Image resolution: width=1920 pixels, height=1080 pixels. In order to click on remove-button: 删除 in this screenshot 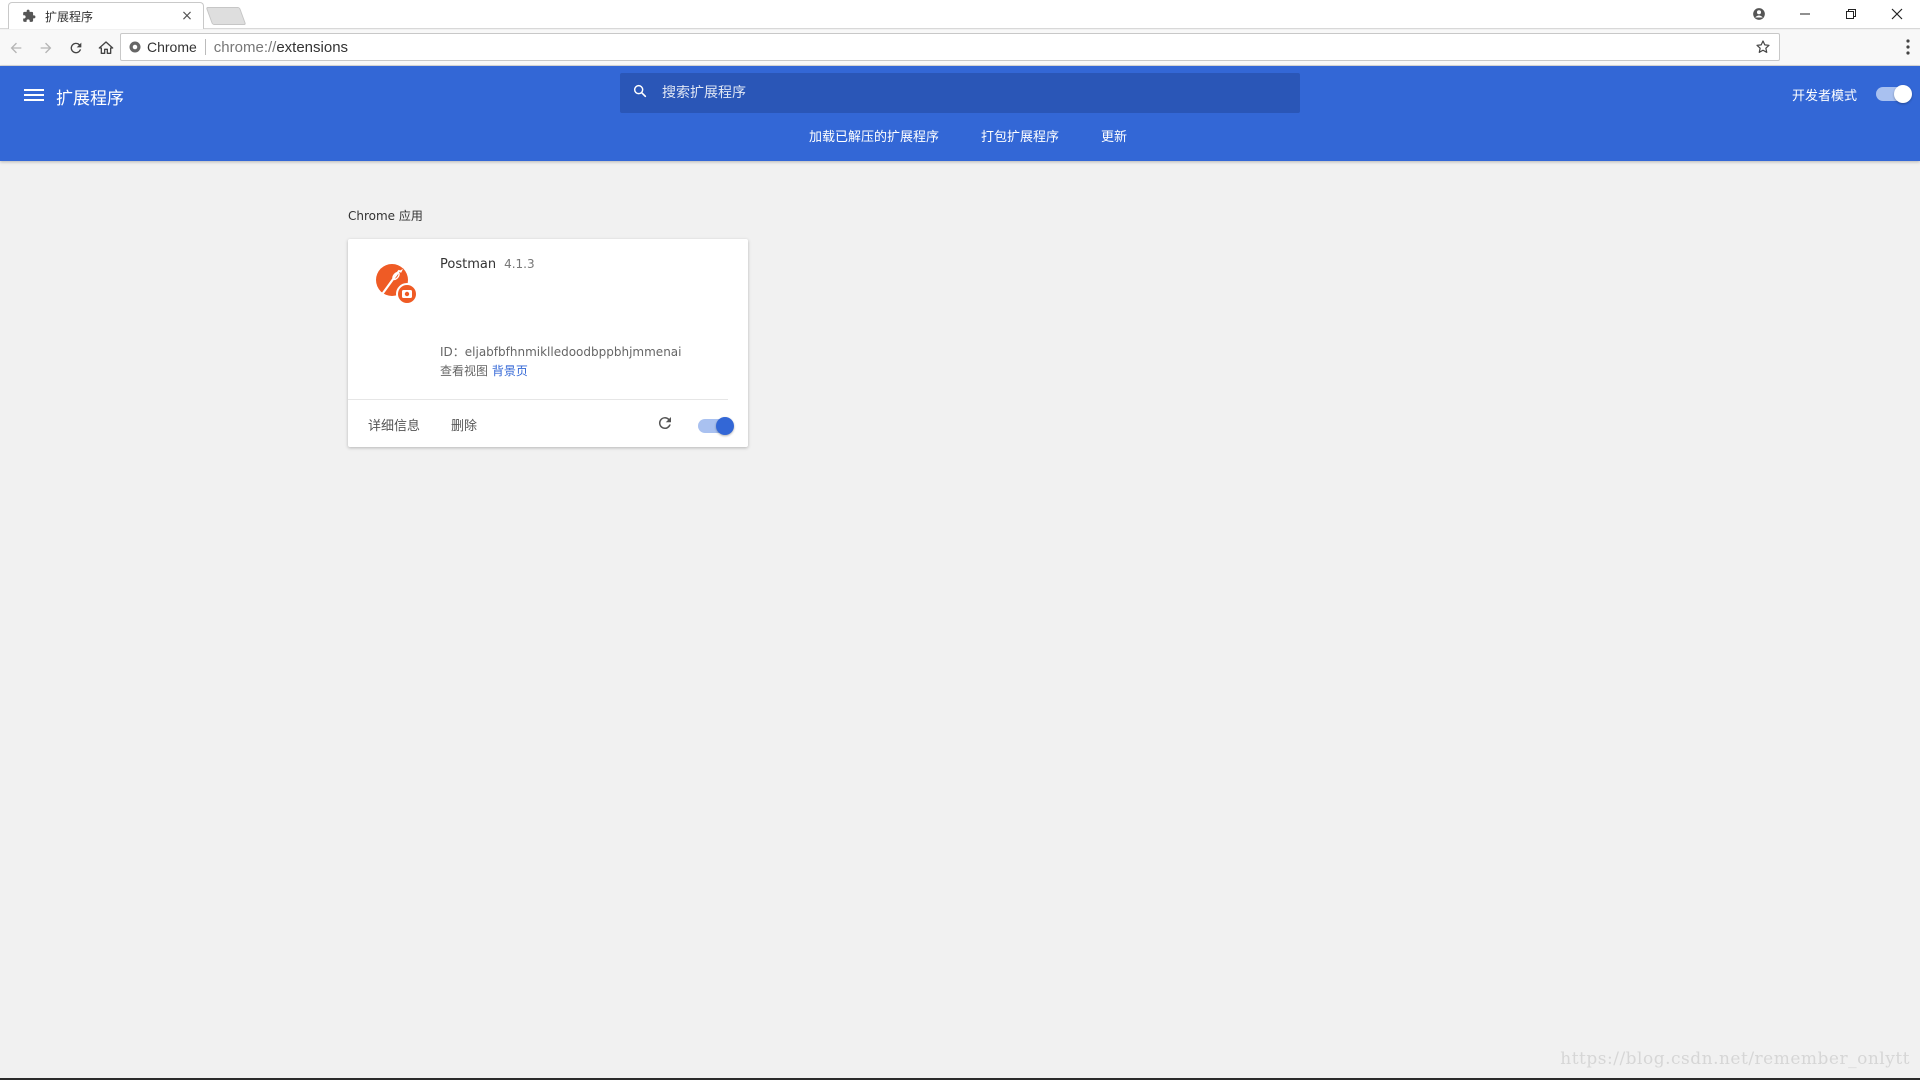, I will do `click(464, 424)`.